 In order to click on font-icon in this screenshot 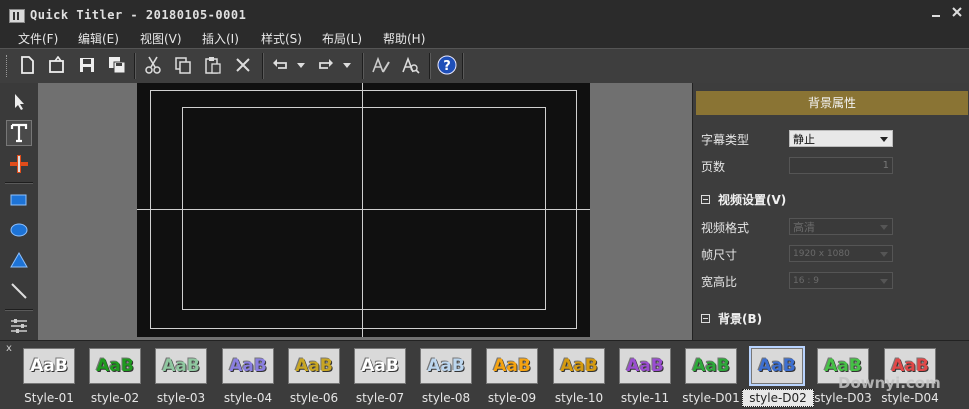, I will do `click(411, 65)`.